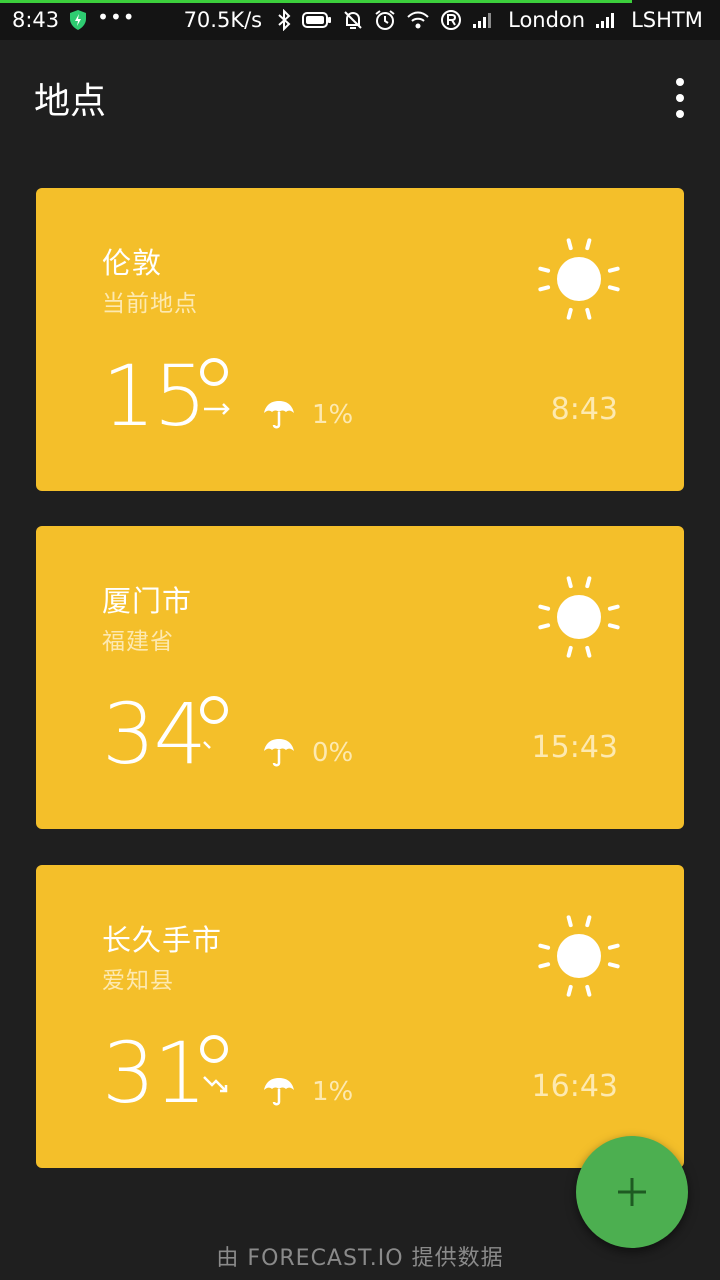 The height and width of the screenshot is (1280, 720). I want to click on local-time: 16:43, so click(574, 1086).